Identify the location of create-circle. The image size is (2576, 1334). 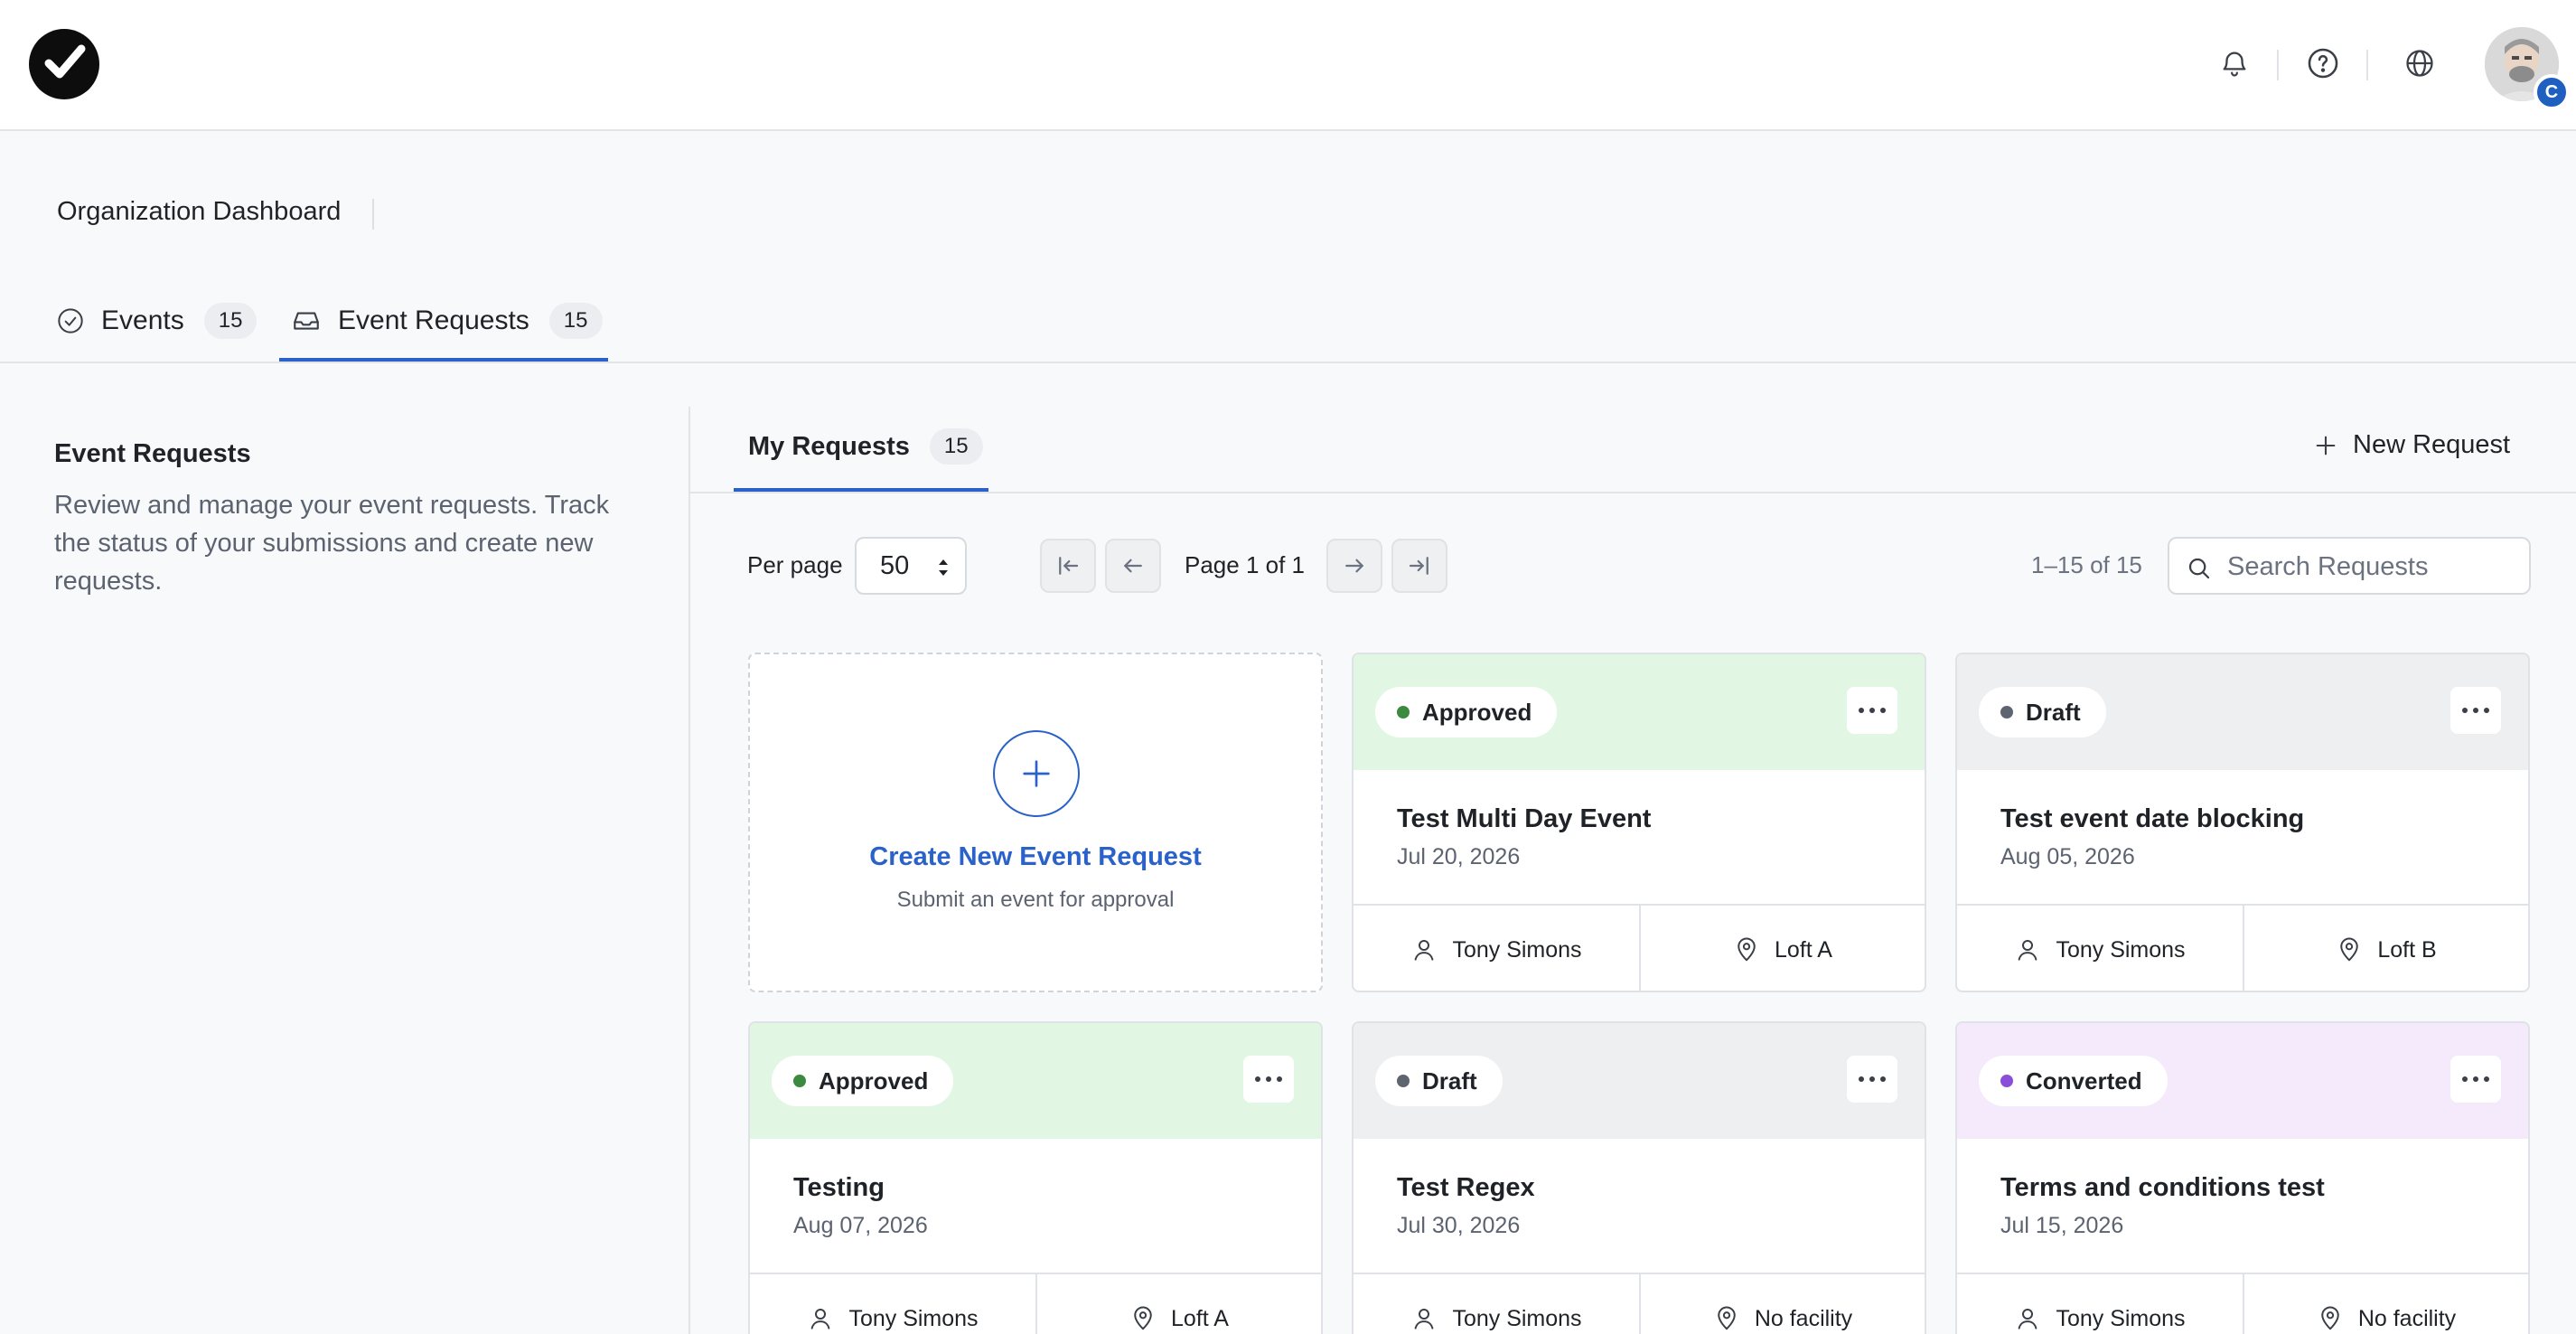
(1036, 773).